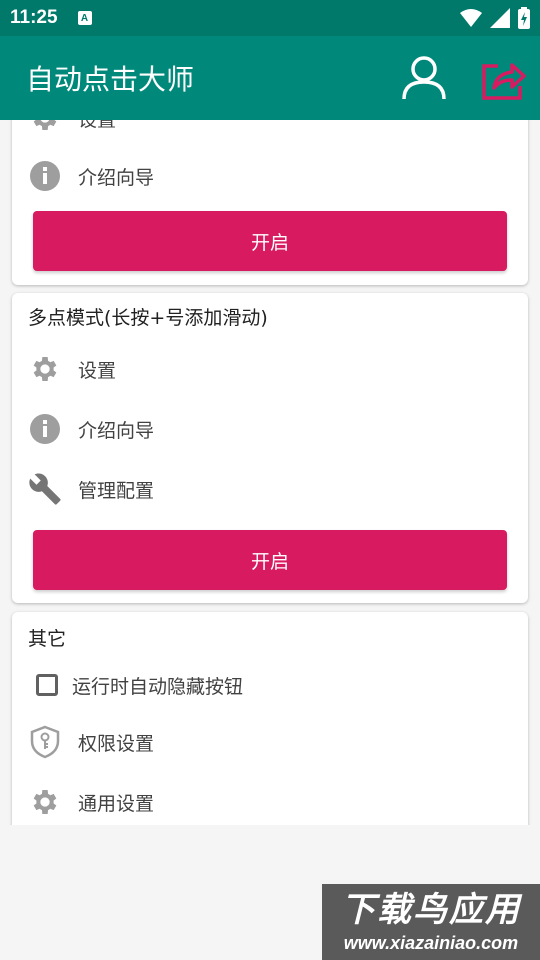 The width and height of the screenshot is (540, 960). I want to click on notification-icon: A, so click(84, 18).